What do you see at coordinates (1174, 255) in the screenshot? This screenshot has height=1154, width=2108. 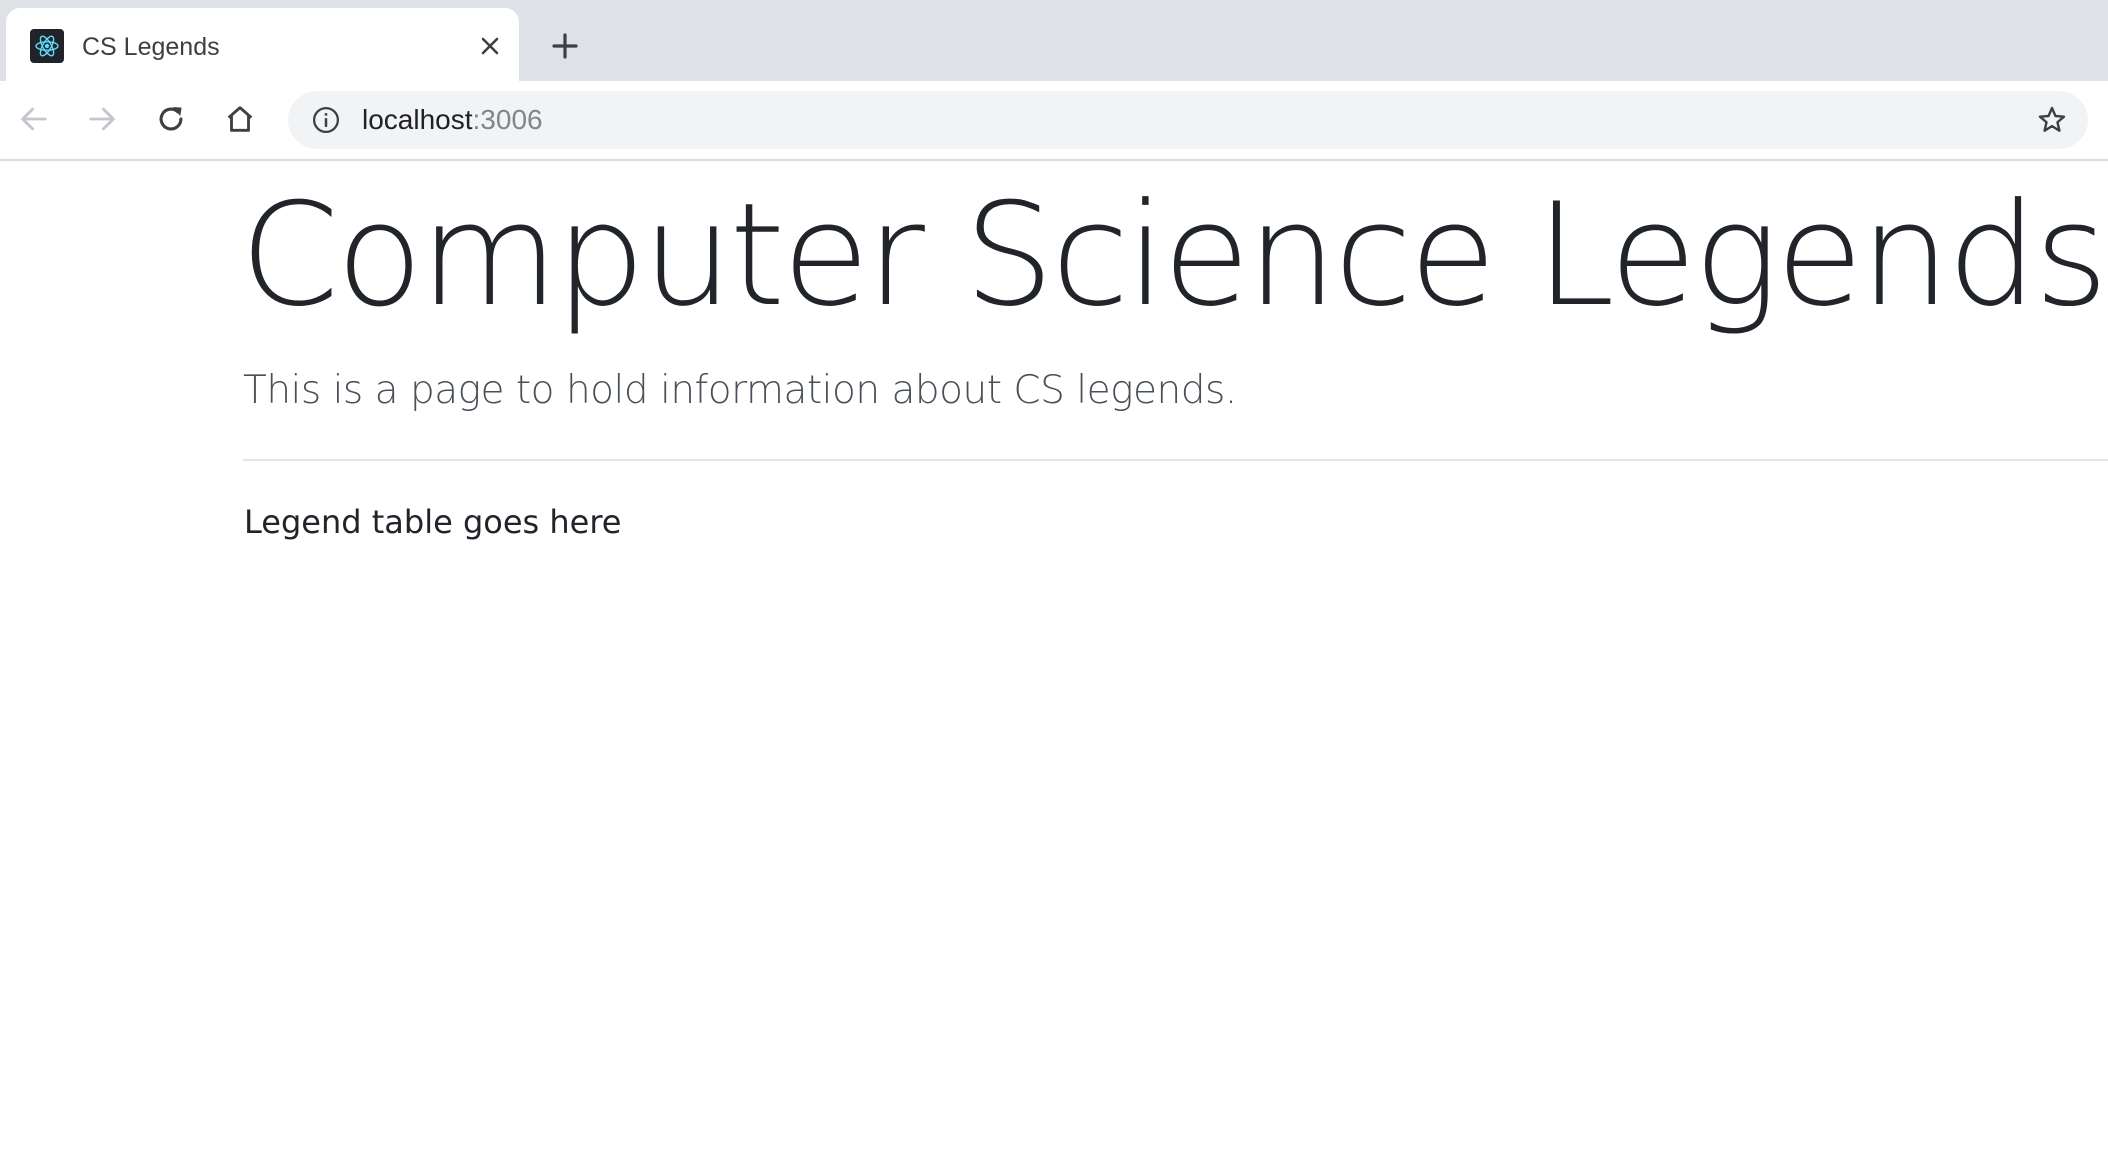 I see `page-title: Computer Science Legends` at bounding box center [1174, 255].